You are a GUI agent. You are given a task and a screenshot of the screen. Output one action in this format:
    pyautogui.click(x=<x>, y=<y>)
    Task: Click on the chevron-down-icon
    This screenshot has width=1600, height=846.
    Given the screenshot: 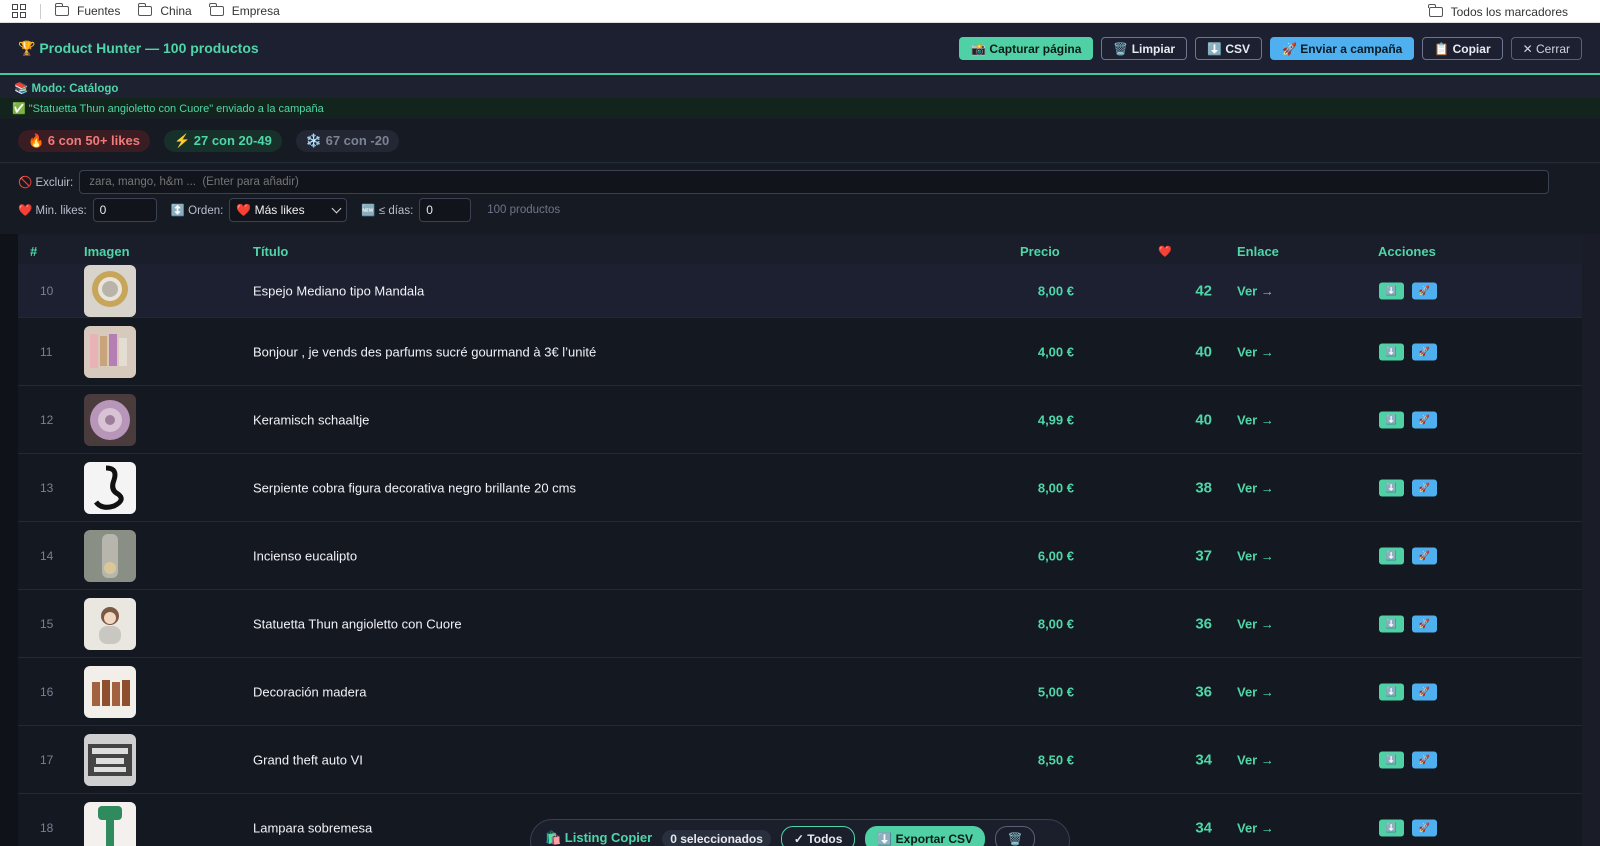 What is the action you would take?
    pyautogui.click(x=336, y=208)
    